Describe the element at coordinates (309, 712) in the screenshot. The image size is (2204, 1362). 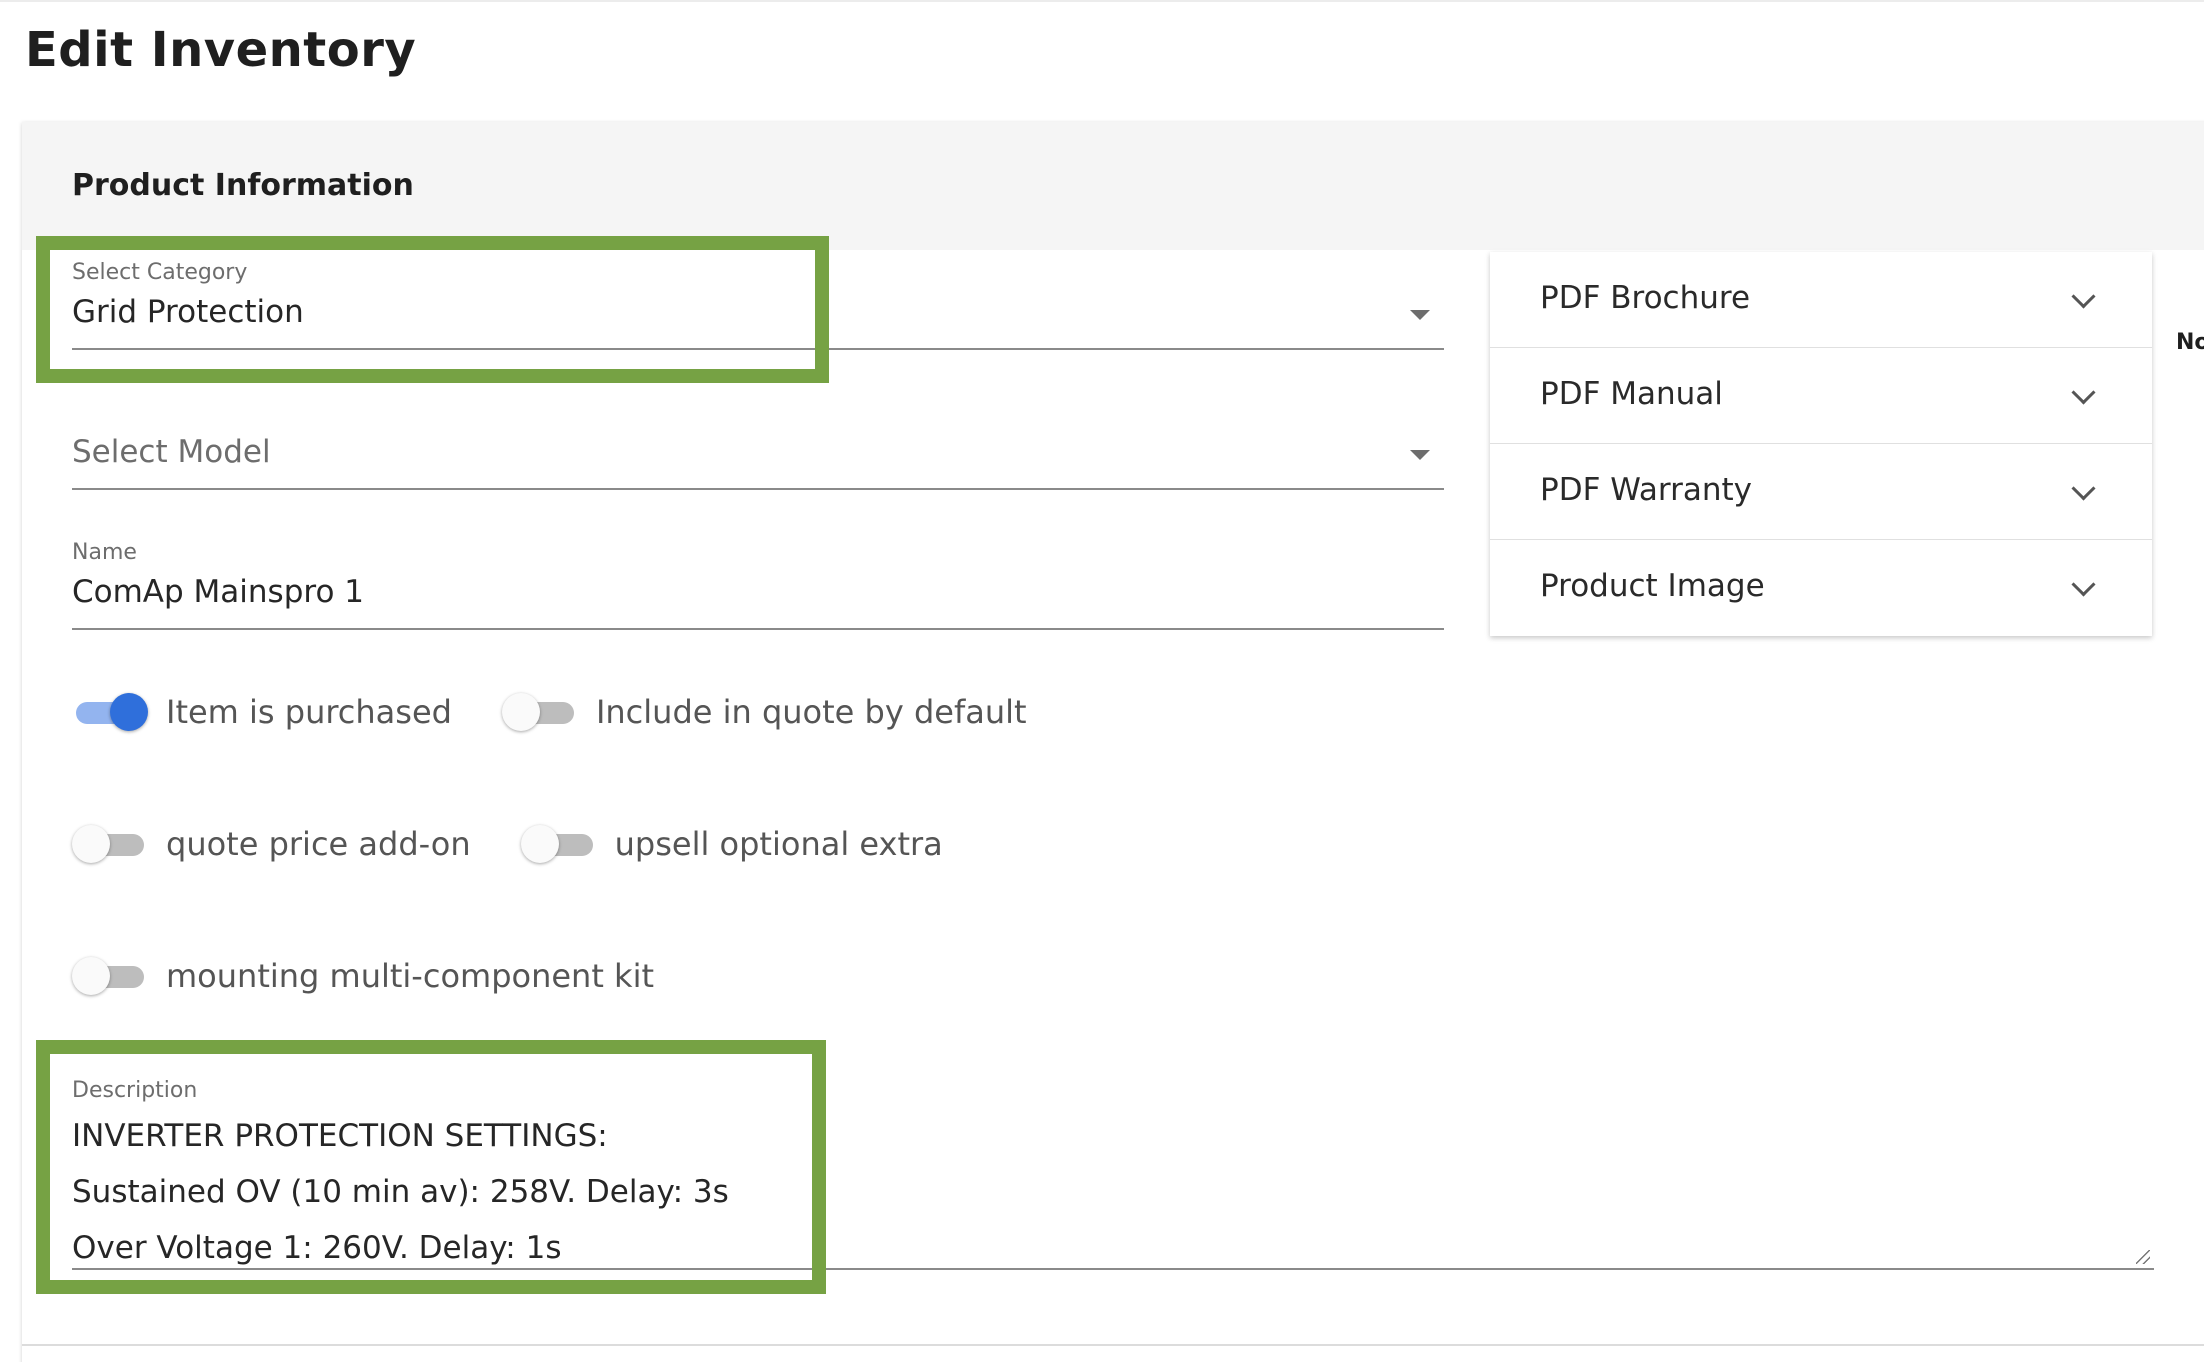
I see `item-purchased-label: Item is purchased` at that location.